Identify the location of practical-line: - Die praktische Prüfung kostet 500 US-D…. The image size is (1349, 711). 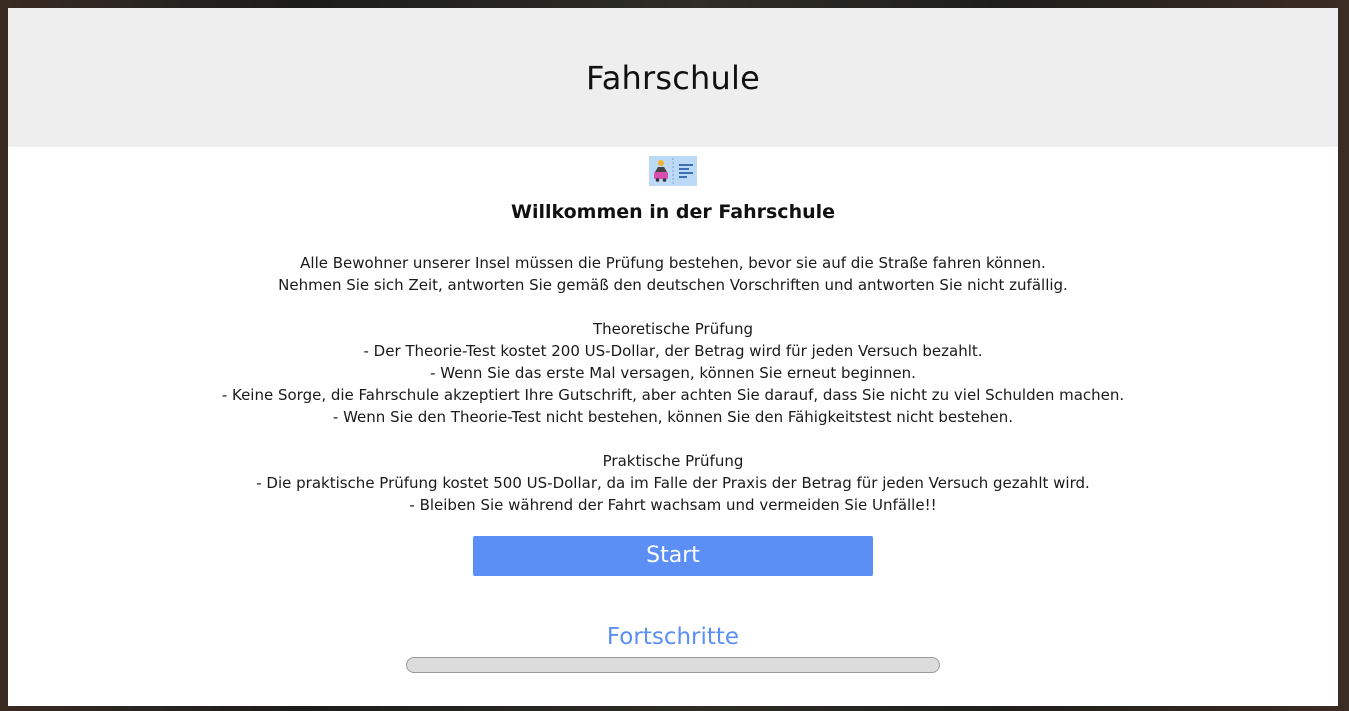
(673, 483).